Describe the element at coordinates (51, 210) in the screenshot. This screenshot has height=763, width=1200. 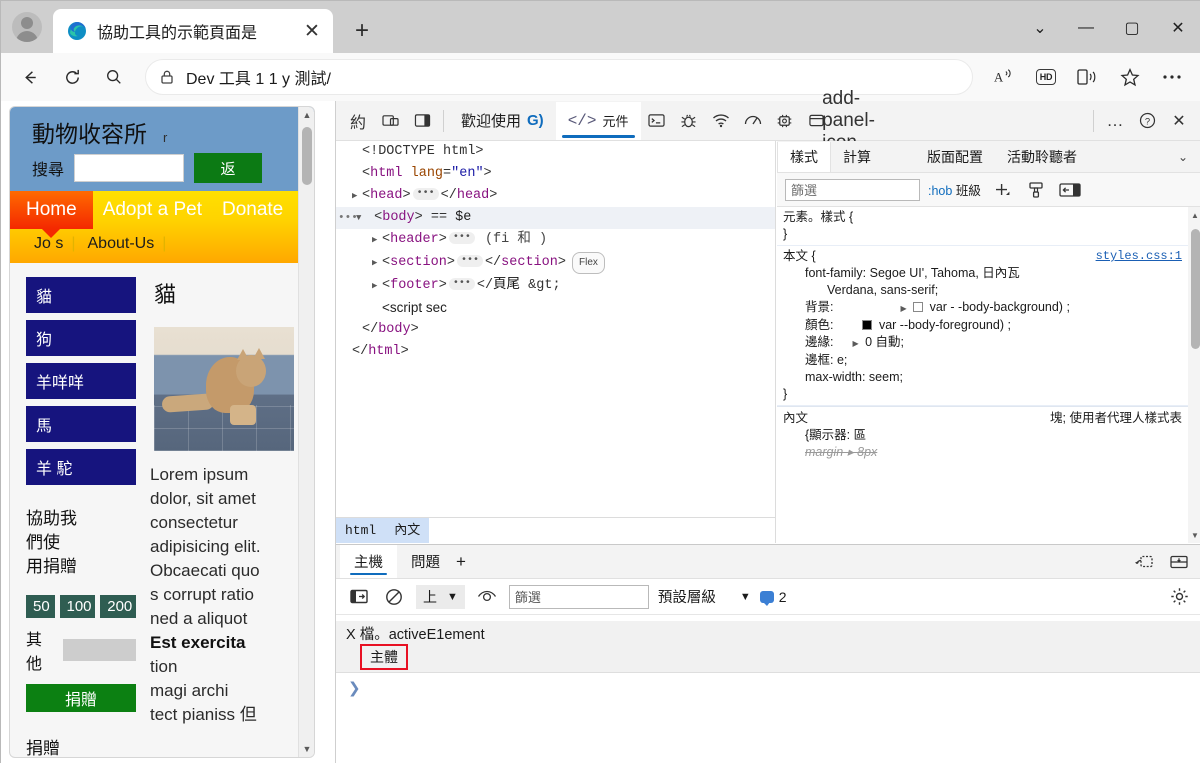
I see `nav-item-home: Home` at that location.